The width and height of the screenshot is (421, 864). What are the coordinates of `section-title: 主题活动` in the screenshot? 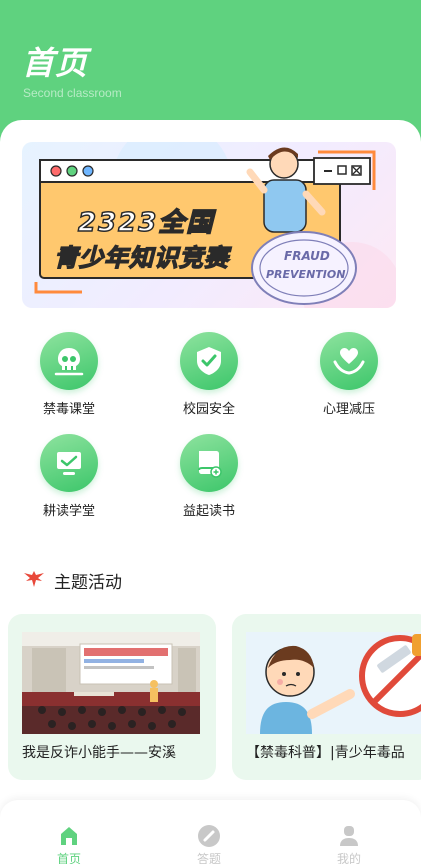 It's located at (88, 583).